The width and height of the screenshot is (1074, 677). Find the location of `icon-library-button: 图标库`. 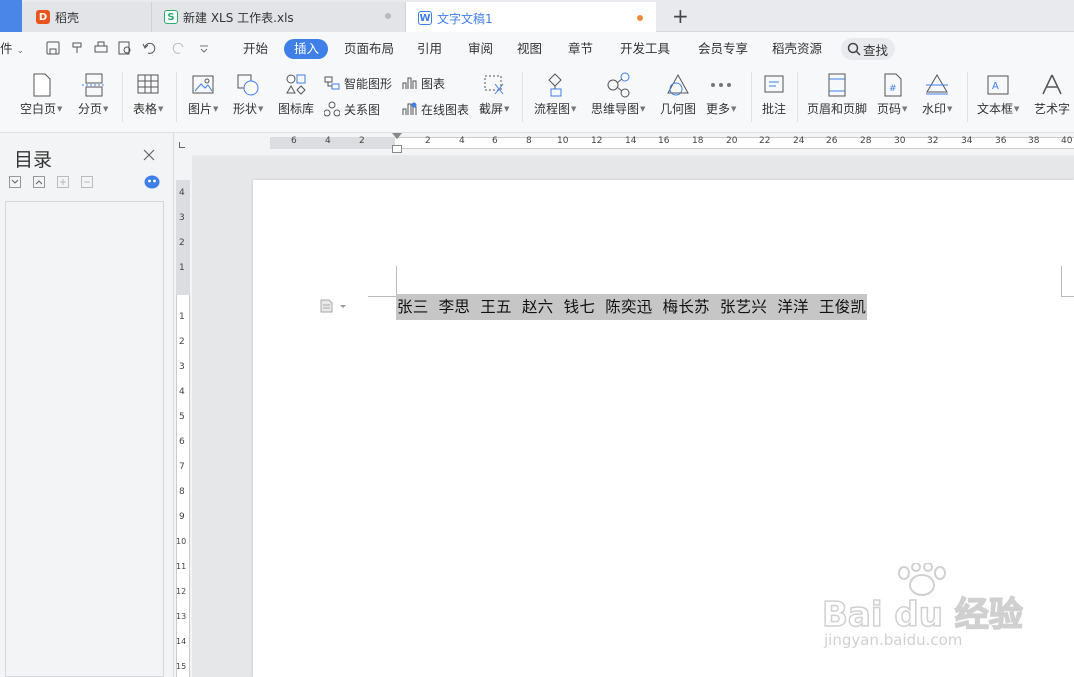

icon-library-button: 图标库 is located at coordinates (296, 94).